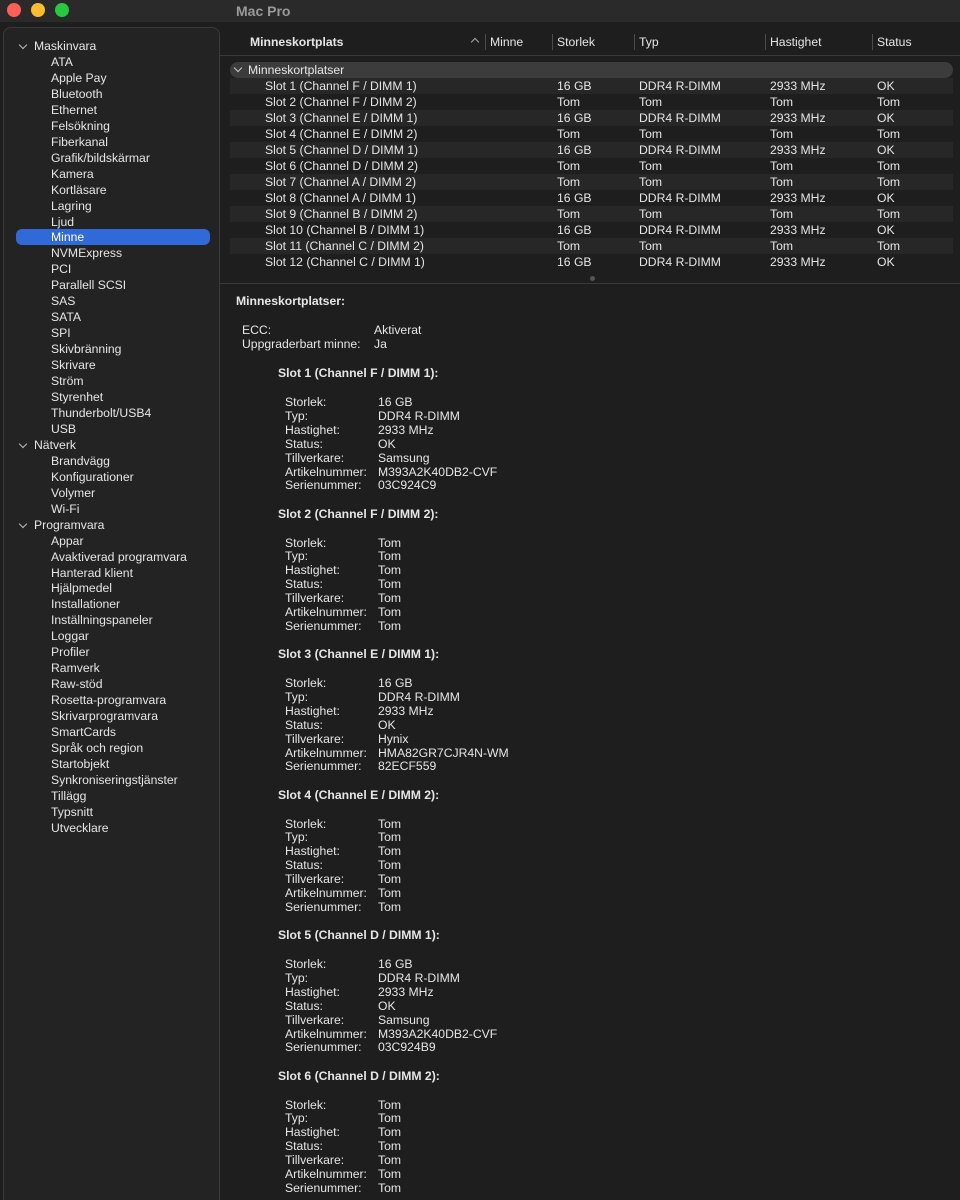 The image size is (960, 1200). What do you see at coordinates (592, 278) in the screenshot?
I see `splitter-handle` at bounding box center [592, 278].